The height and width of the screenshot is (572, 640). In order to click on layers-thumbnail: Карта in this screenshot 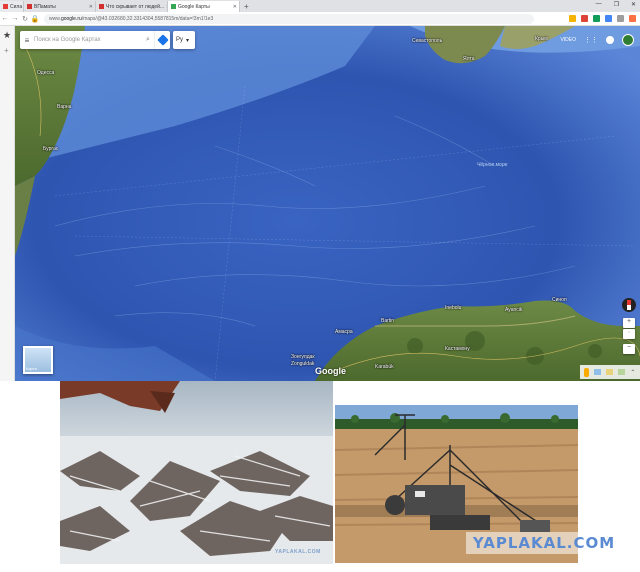, I will do `click(38, 360)`.